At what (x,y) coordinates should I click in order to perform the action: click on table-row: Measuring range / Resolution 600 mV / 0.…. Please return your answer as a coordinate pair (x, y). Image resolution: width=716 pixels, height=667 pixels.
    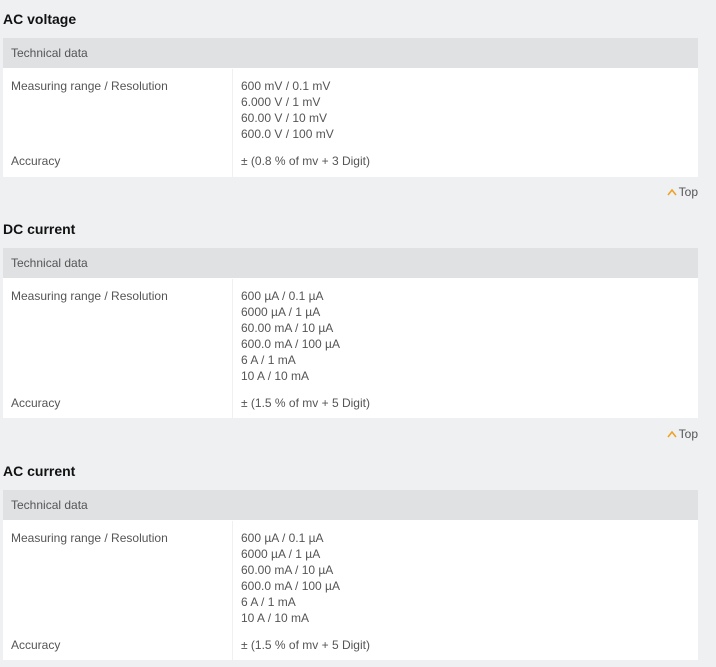
    Looking at the image, I should click on (350, 108).